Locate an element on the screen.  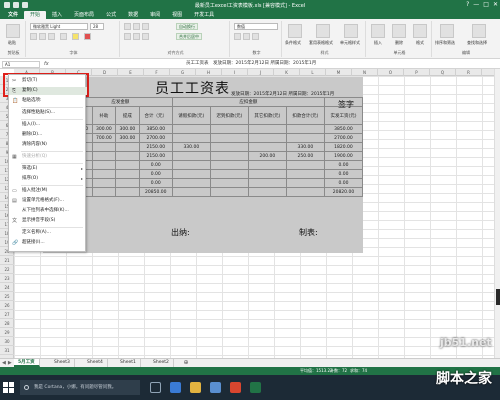
row-header: 25 is located at coordinates (7, 296).